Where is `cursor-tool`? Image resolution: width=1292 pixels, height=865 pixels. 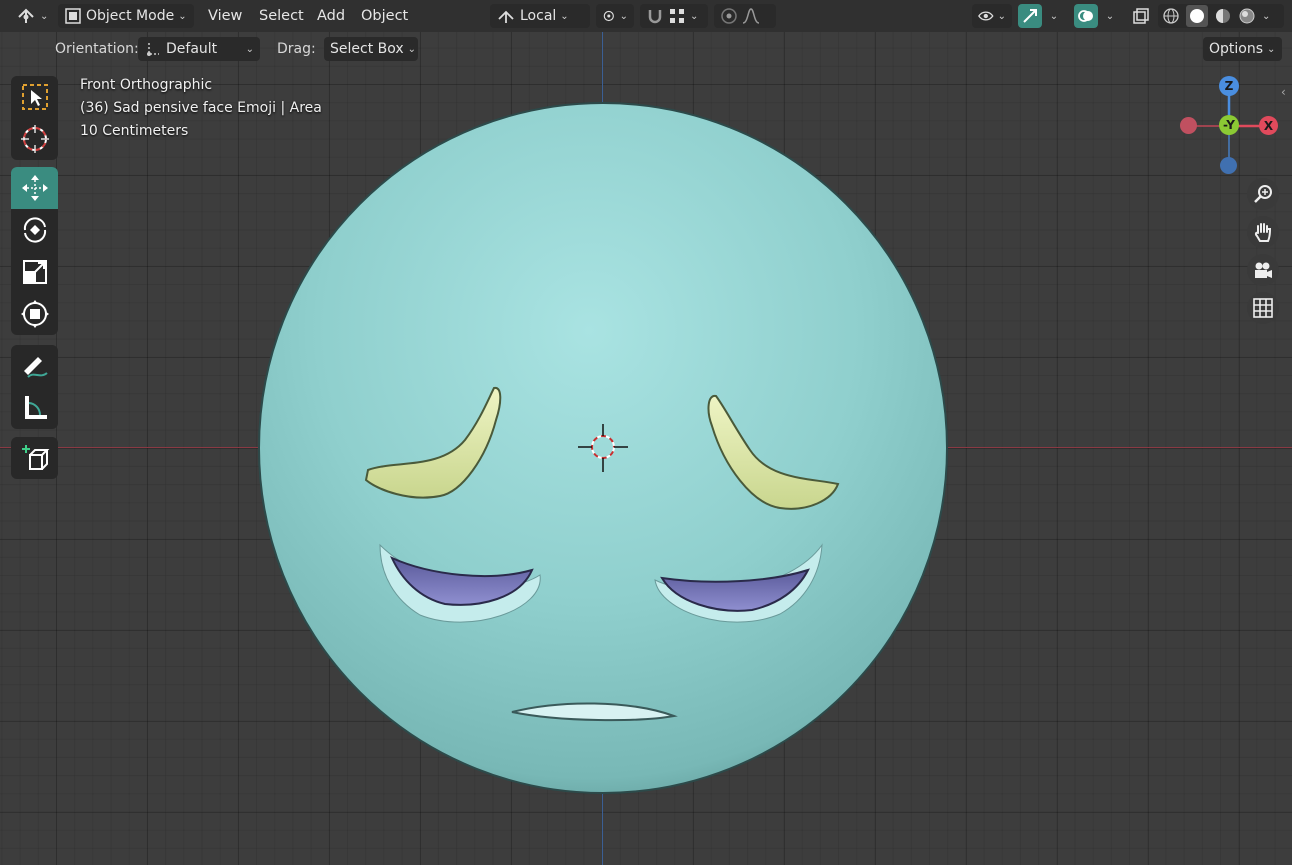 cursor-tool is located at coordinates (34, 139).